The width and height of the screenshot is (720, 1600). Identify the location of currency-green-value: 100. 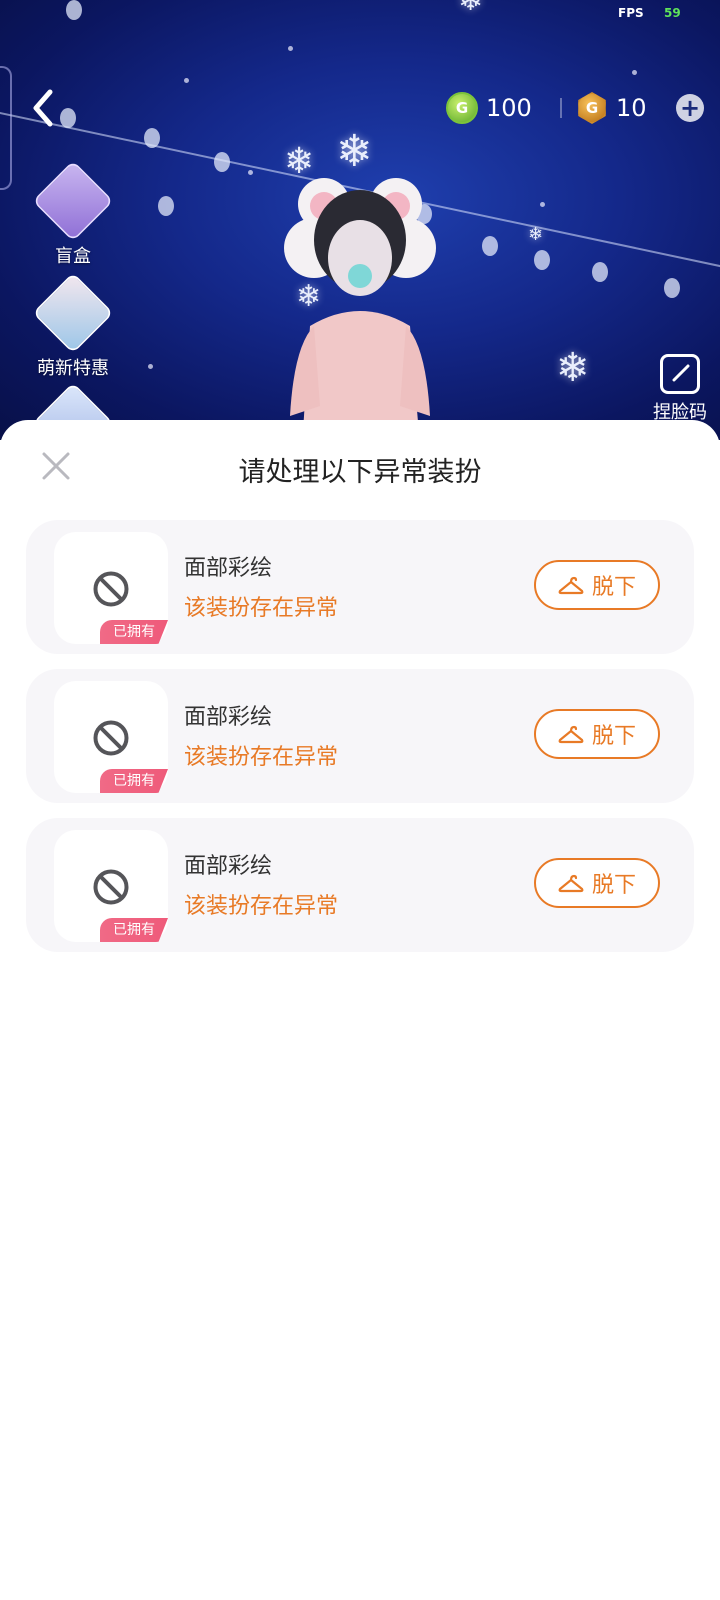
(509, 108).